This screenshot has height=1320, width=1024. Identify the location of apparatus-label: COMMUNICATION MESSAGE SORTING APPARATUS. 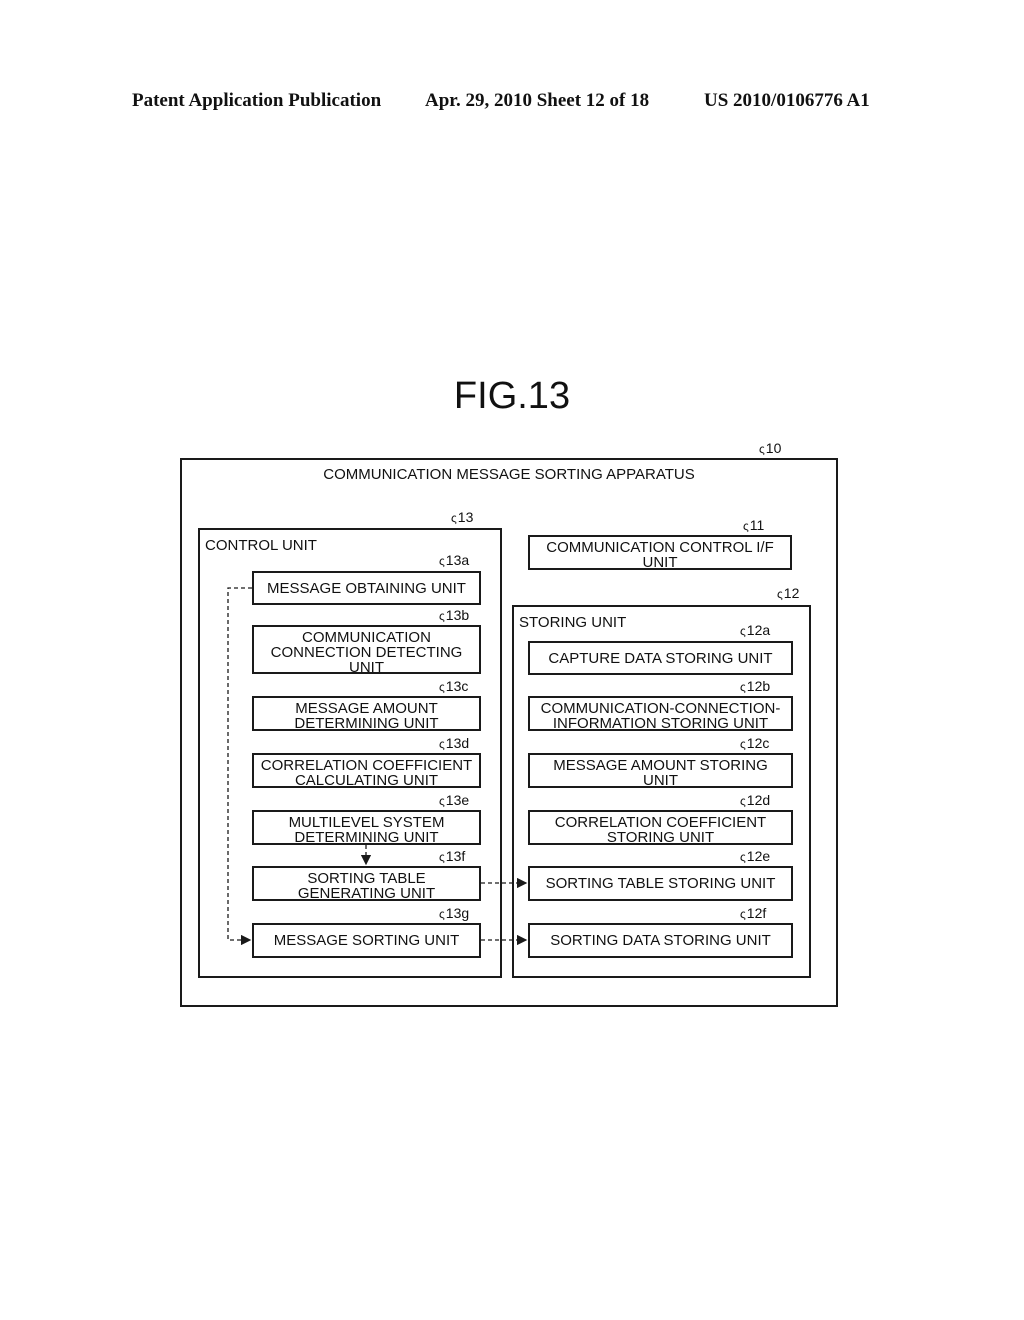
(509, 474).